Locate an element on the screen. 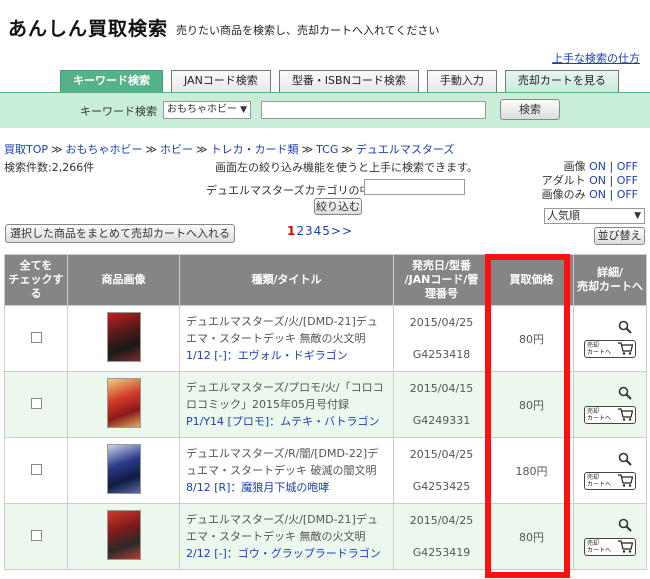  keyword-label: キーワード検索 is located at coordinates (118, 111).